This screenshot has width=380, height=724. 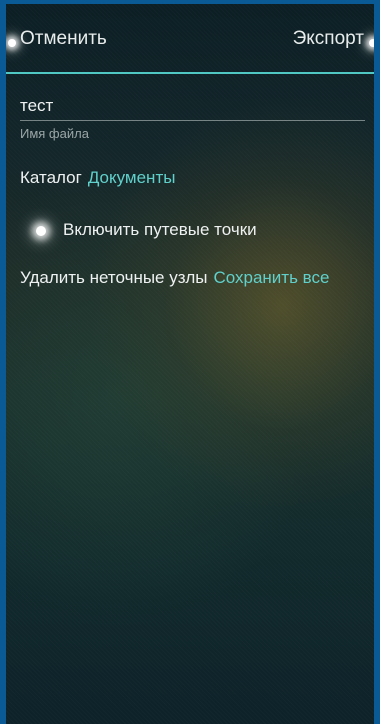 What do you see at coordinates (114, 277) in the screenshot?
I see `remove-nodes-label: Удалить неточные узлы` at bounding box center [114, 277].